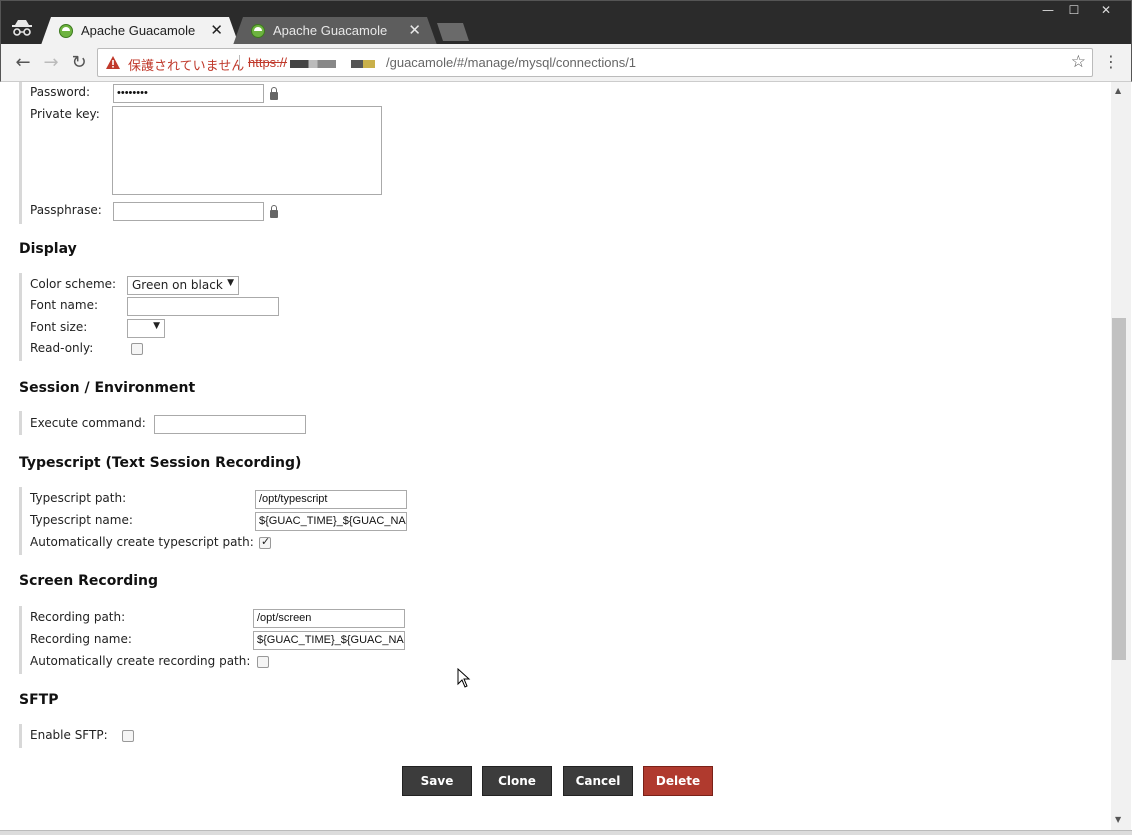 This screenshot has width=1132, height=835. I want to click on scroll-down-icon: ▼, so click(1118, 819).